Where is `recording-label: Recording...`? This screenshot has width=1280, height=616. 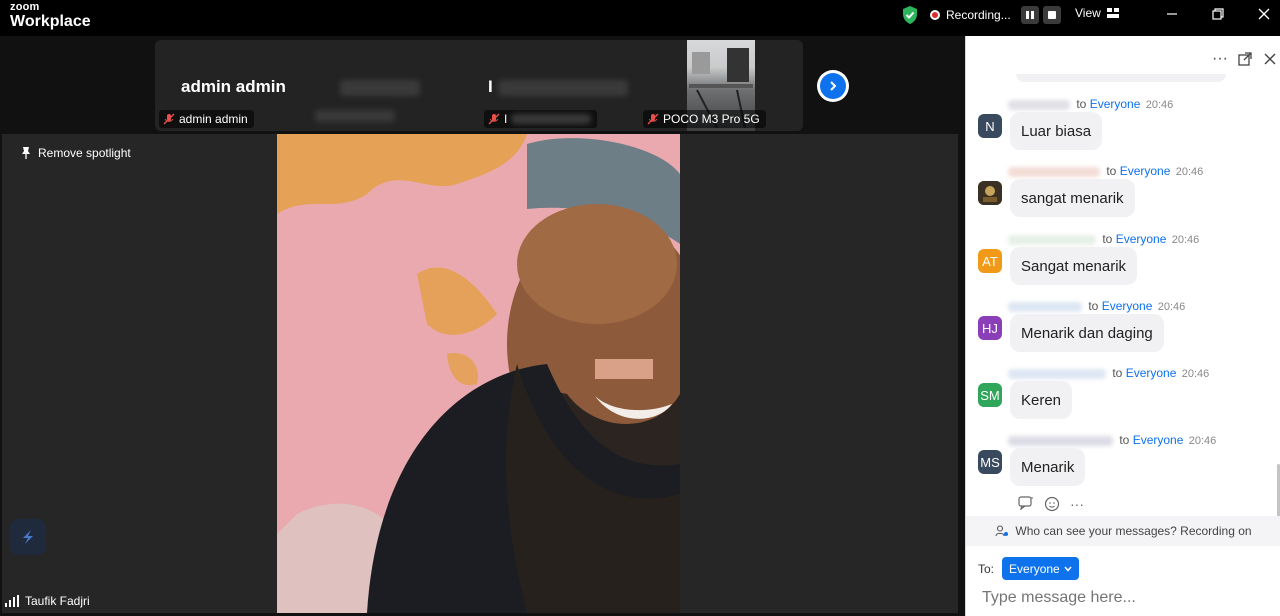
recording-label: Recording... is located at coordinates (978, 15).